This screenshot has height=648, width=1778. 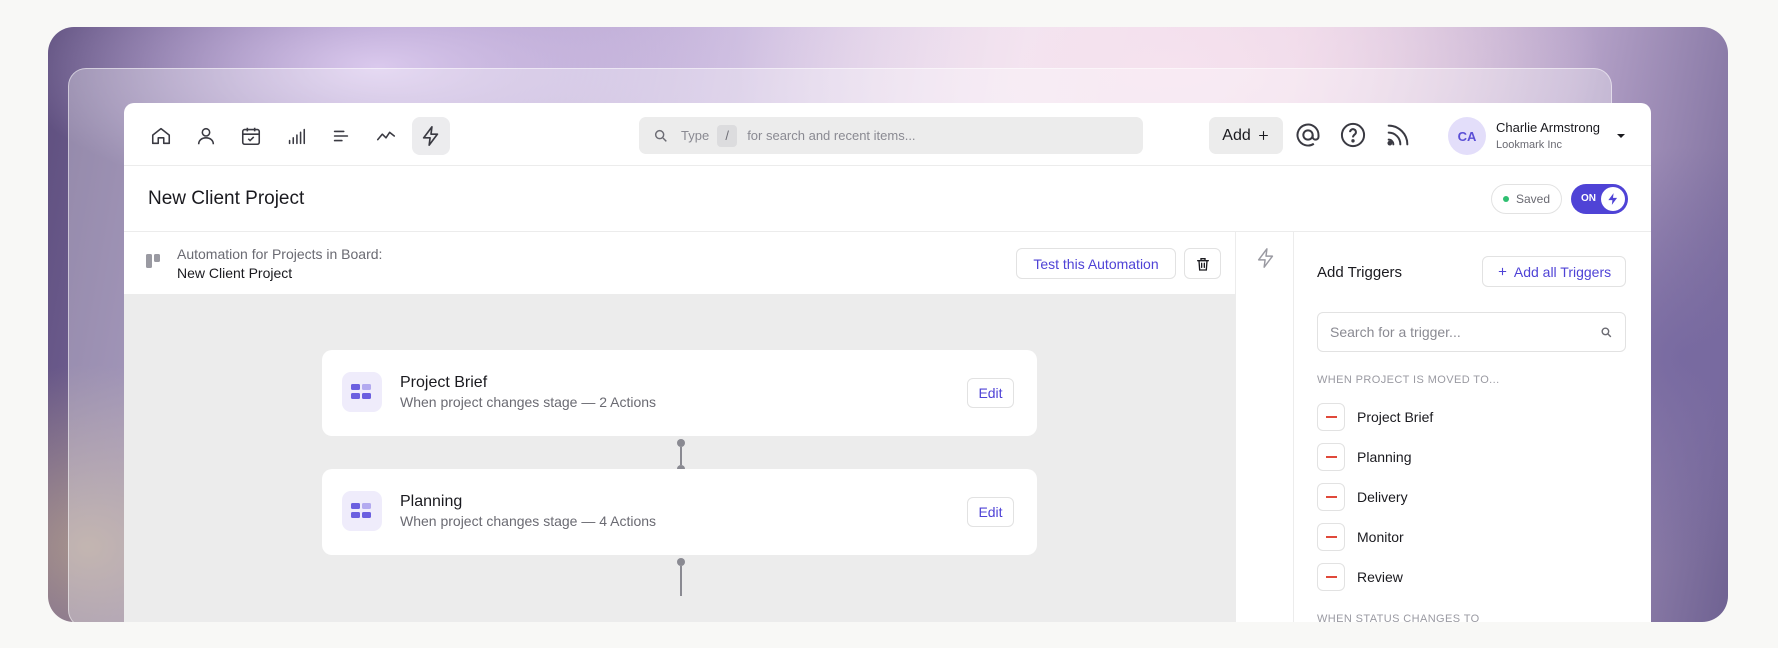 What do you see at coordinates (1380, 537) in the screenshot?
I see `trigger-label: Monitor` at bounding box center [1380, 537].